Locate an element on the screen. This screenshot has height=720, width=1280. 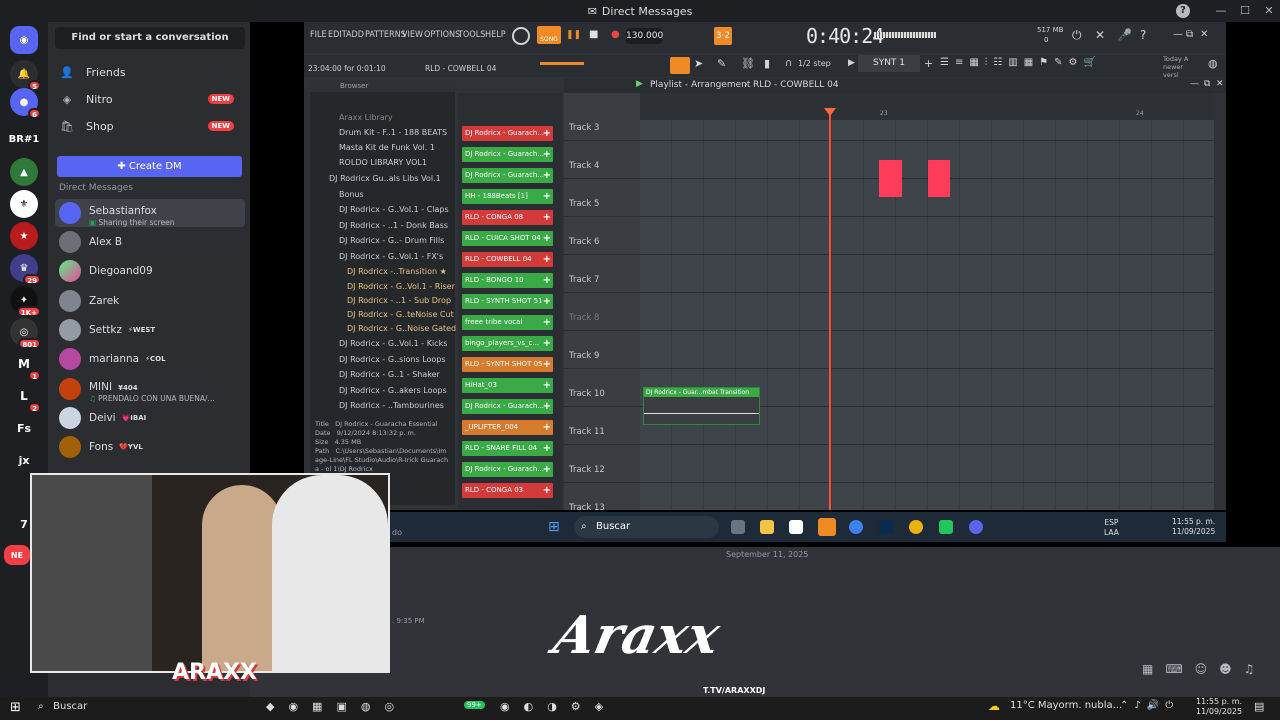
channel-button: RLD - CUICA SHOT 04 + is located at coordinates (507, 238).